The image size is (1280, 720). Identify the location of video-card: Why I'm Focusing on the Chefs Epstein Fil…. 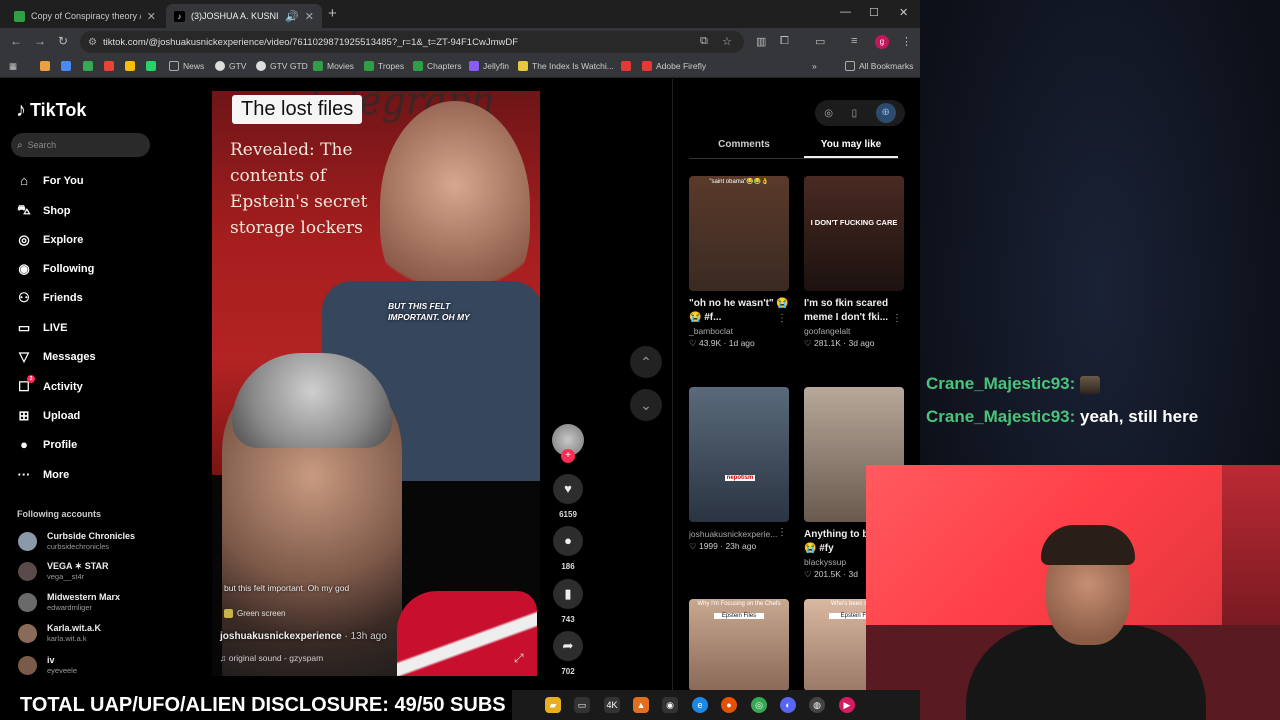
(739, 644).